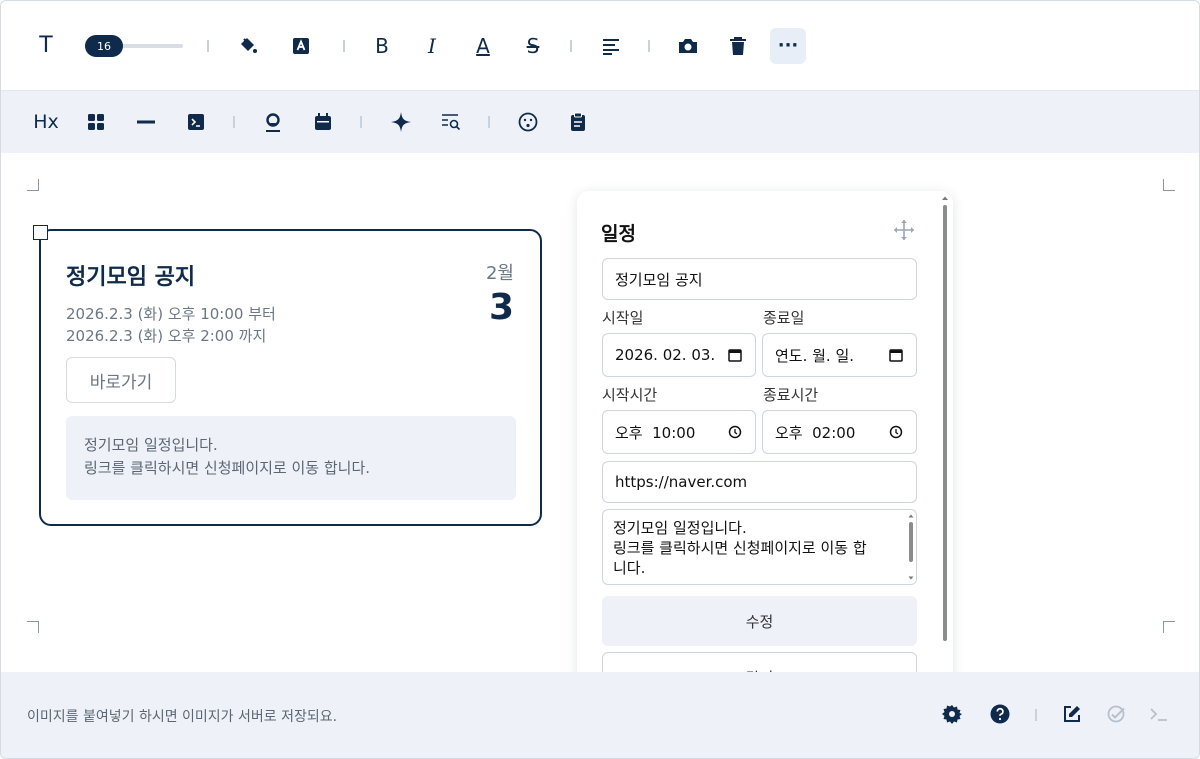  Describe the element at coordinates (911, 547) in the screenshot. I see `textarea-scrollbar` at that location.